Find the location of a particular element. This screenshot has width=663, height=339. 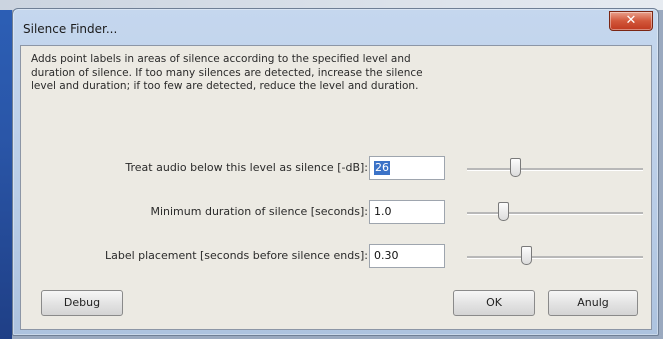

min-duration-input: 1.0 is located at coordinates (407, 212).